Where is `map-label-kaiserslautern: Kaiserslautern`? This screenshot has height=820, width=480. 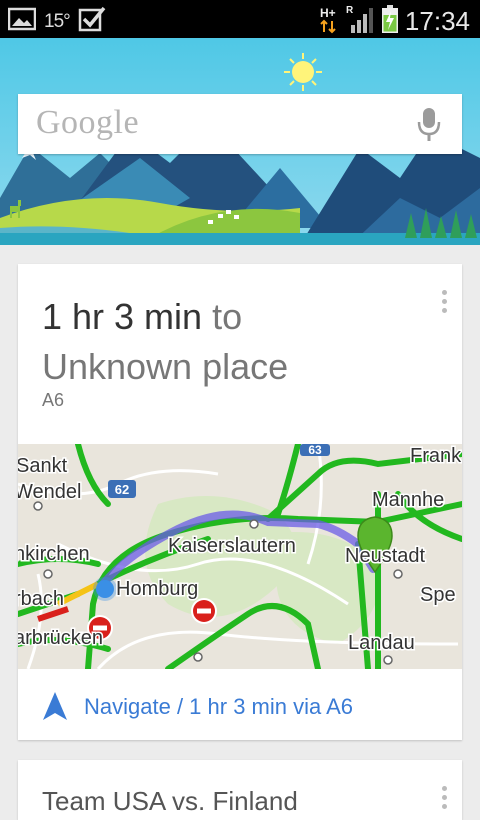
map-label-kaiserslautern: Kaiserslautern is located at coordinates (232, 546).